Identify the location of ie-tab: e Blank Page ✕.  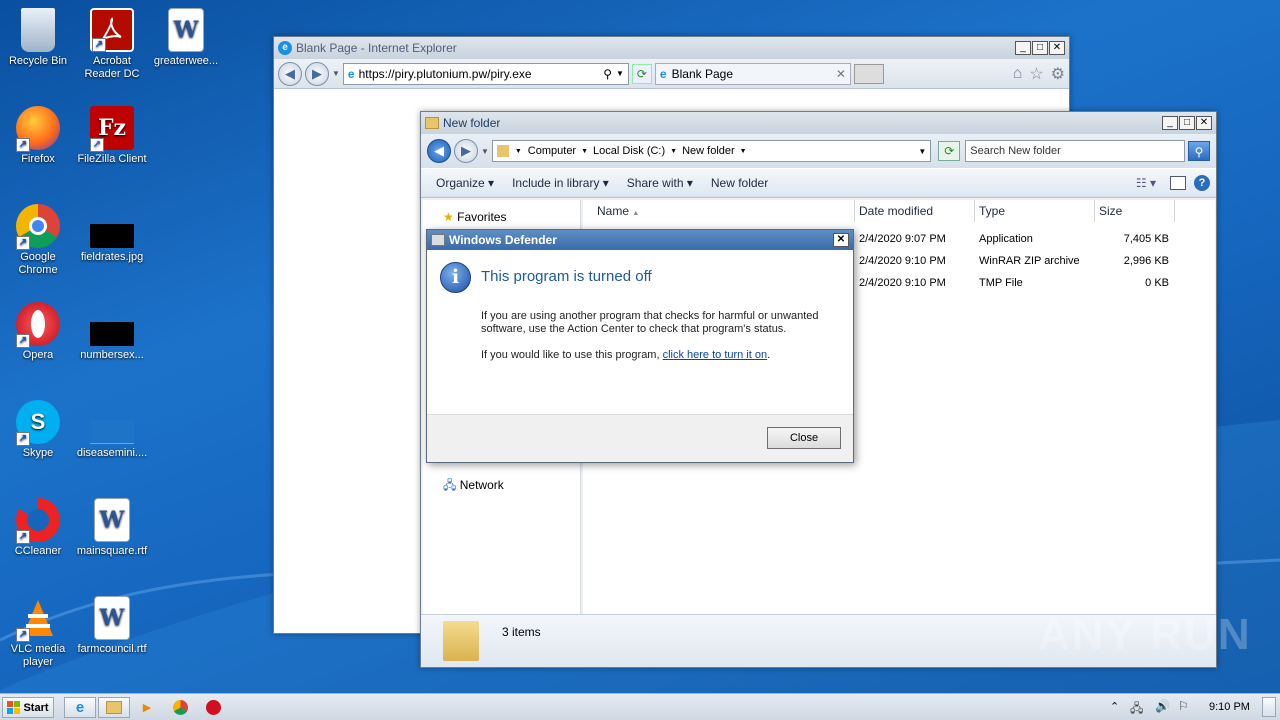
(752, 73).